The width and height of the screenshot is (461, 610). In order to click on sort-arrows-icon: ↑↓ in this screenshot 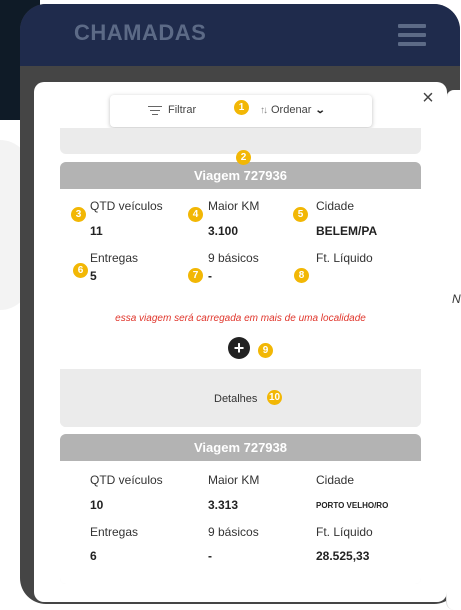, I will do `click(264, 110)`.